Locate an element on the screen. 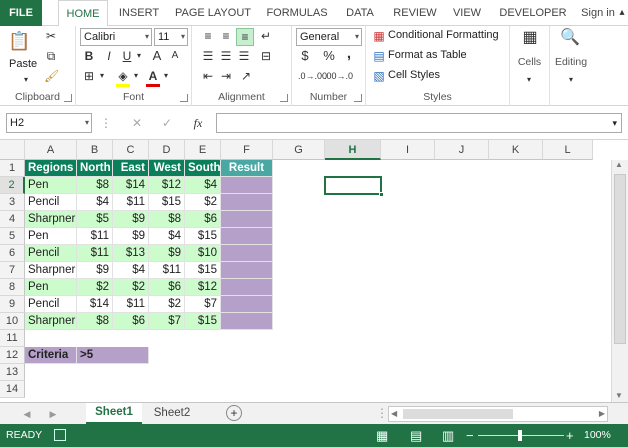  top-align-icon: ≡ is located at coordinates (208, 36).